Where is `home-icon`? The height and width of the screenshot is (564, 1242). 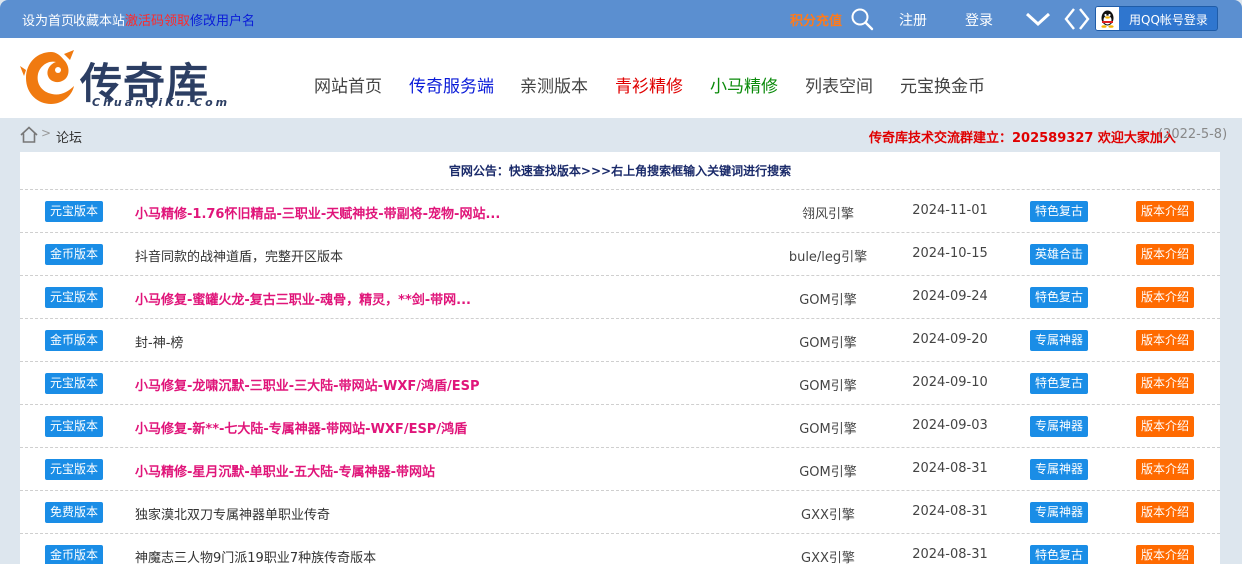 home-icon is located at coordinates (29, 134).